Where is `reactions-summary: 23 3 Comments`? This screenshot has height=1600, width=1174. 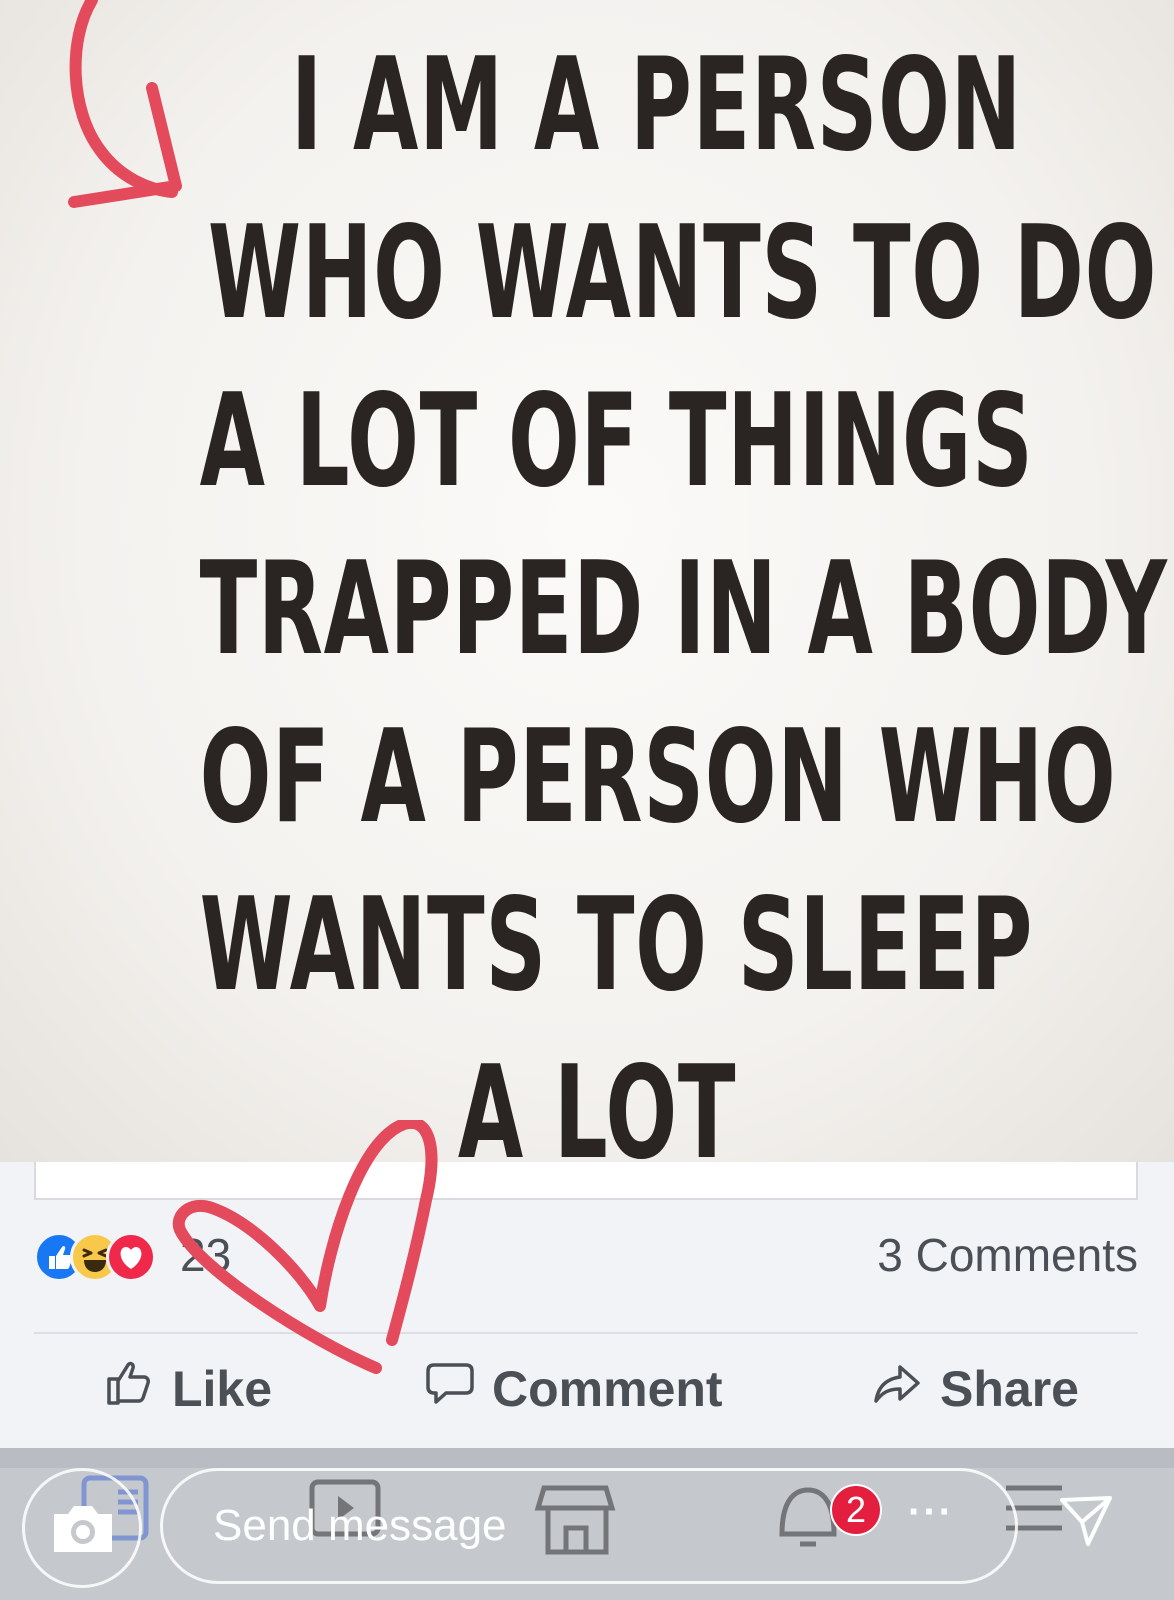
reactions-summary: 23 3 Comments is located at coordinates (586, 1256).